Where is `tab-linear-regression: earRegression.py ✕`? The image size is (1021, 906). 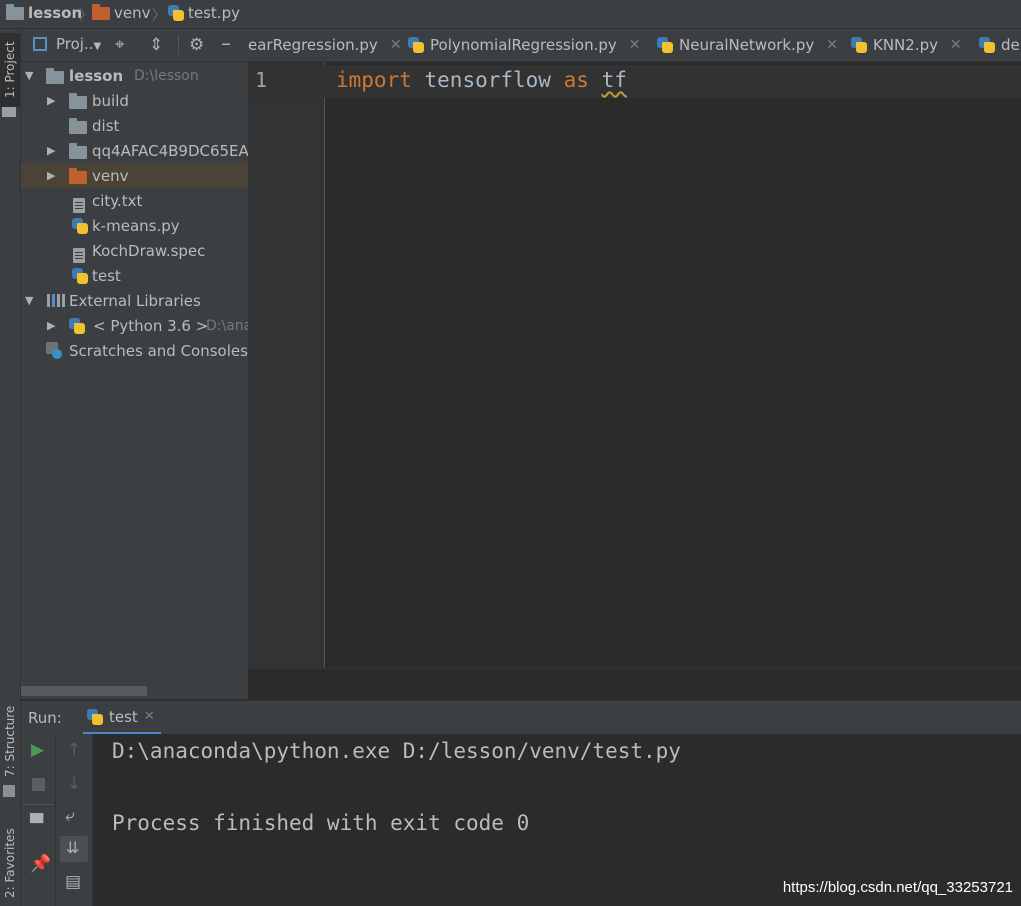 tab-linear-regression: earRegression.py ✕ is located at coordinates (325, 45).